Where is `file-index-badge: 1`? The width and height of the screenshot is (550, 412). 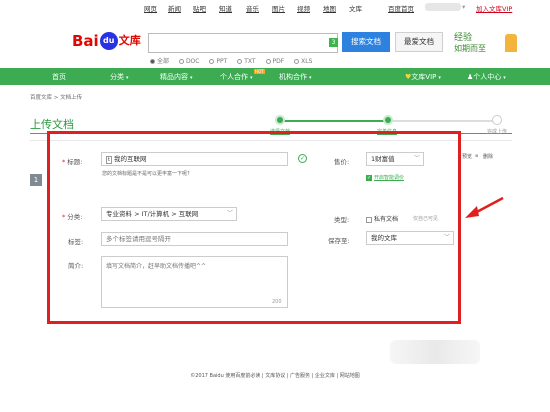 file-index-badge: 1 is located at coordinates (36, 180).